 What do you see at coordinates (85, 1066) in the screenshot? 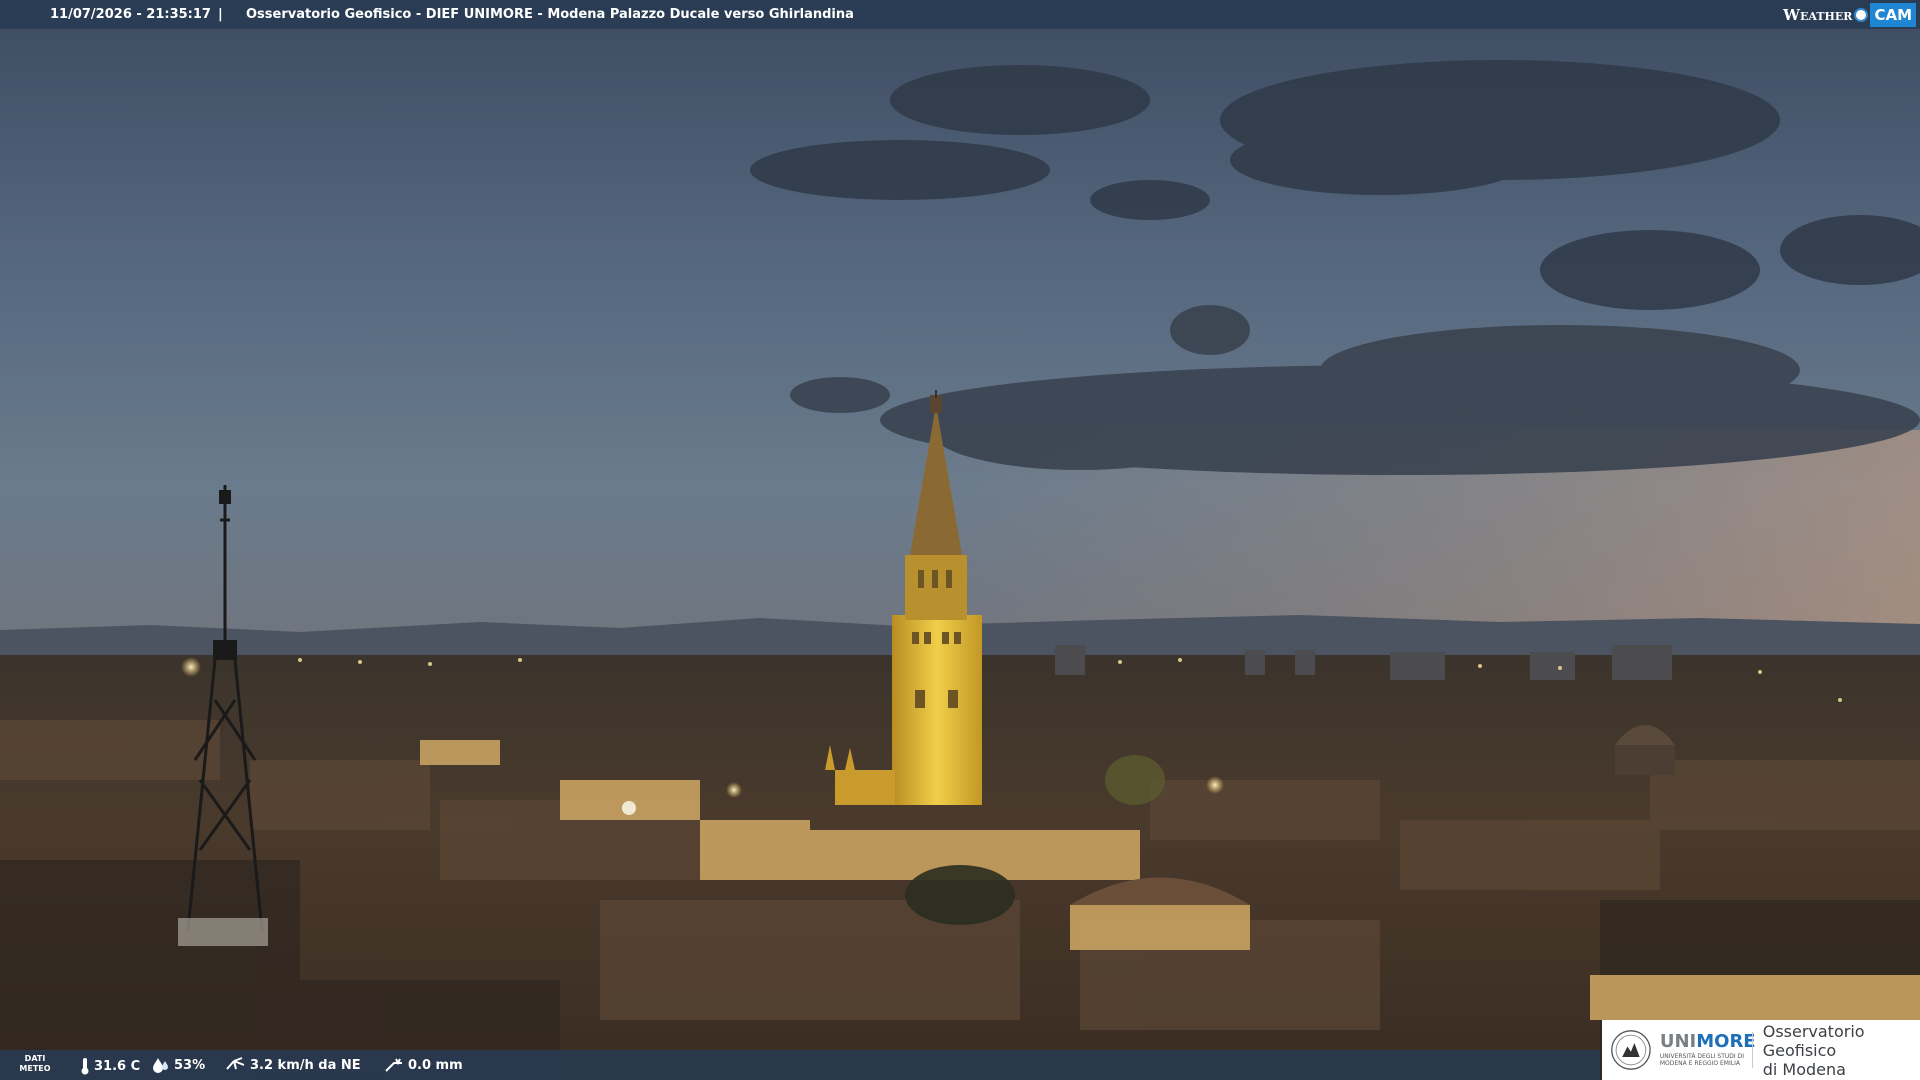
I see `thermometer-icon` at bounding box center [85, 1066].